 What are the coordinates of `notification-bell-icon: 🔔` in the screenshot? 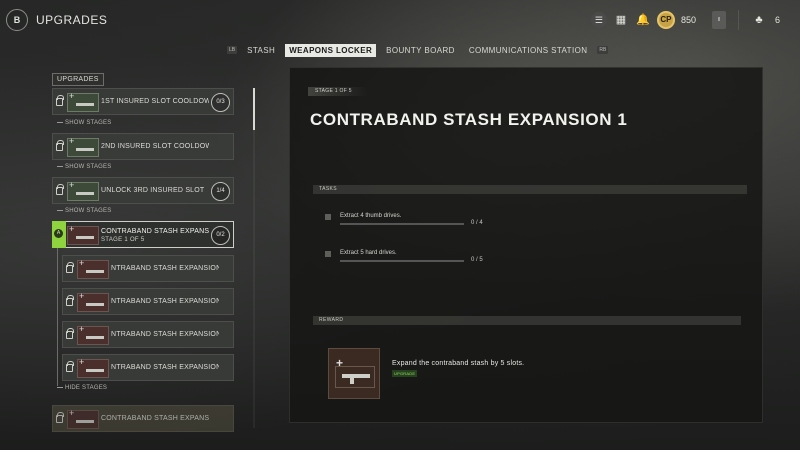 It's located at (643, 20).